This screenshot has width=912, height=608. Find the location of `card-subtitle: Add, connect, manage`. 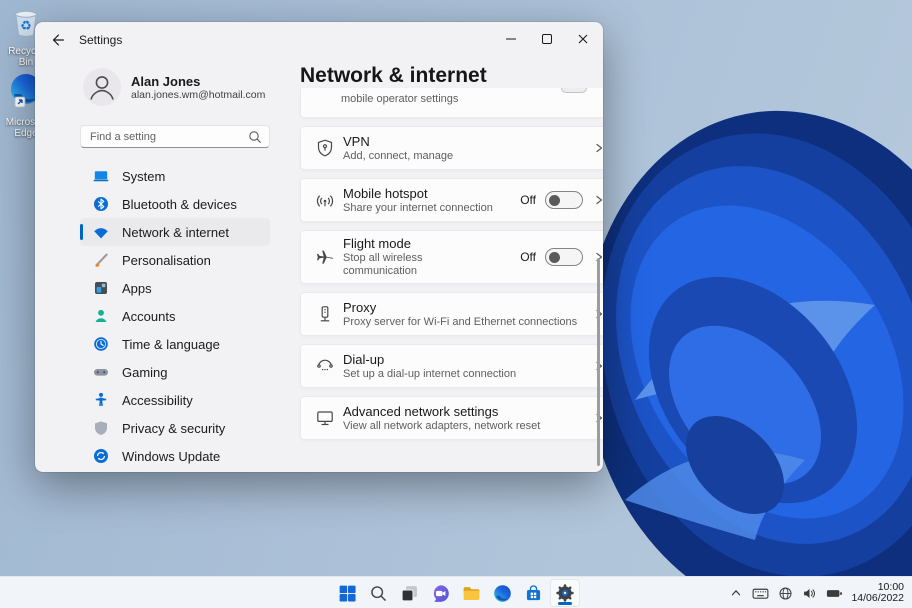

card-subtitle: Add, connect, manage is located at coordinates (398, 155).